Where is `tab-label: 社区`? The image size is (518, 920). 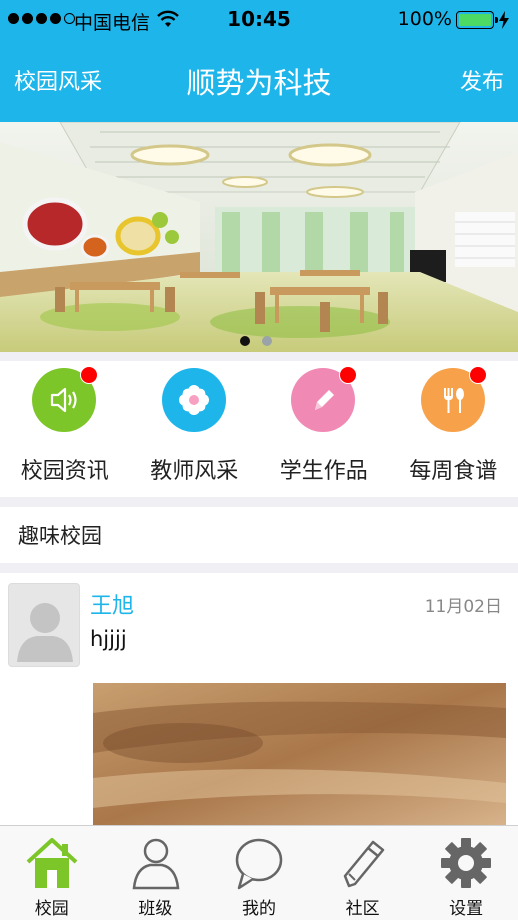 tab-label: 社区 is located at coordinates (362, 909).